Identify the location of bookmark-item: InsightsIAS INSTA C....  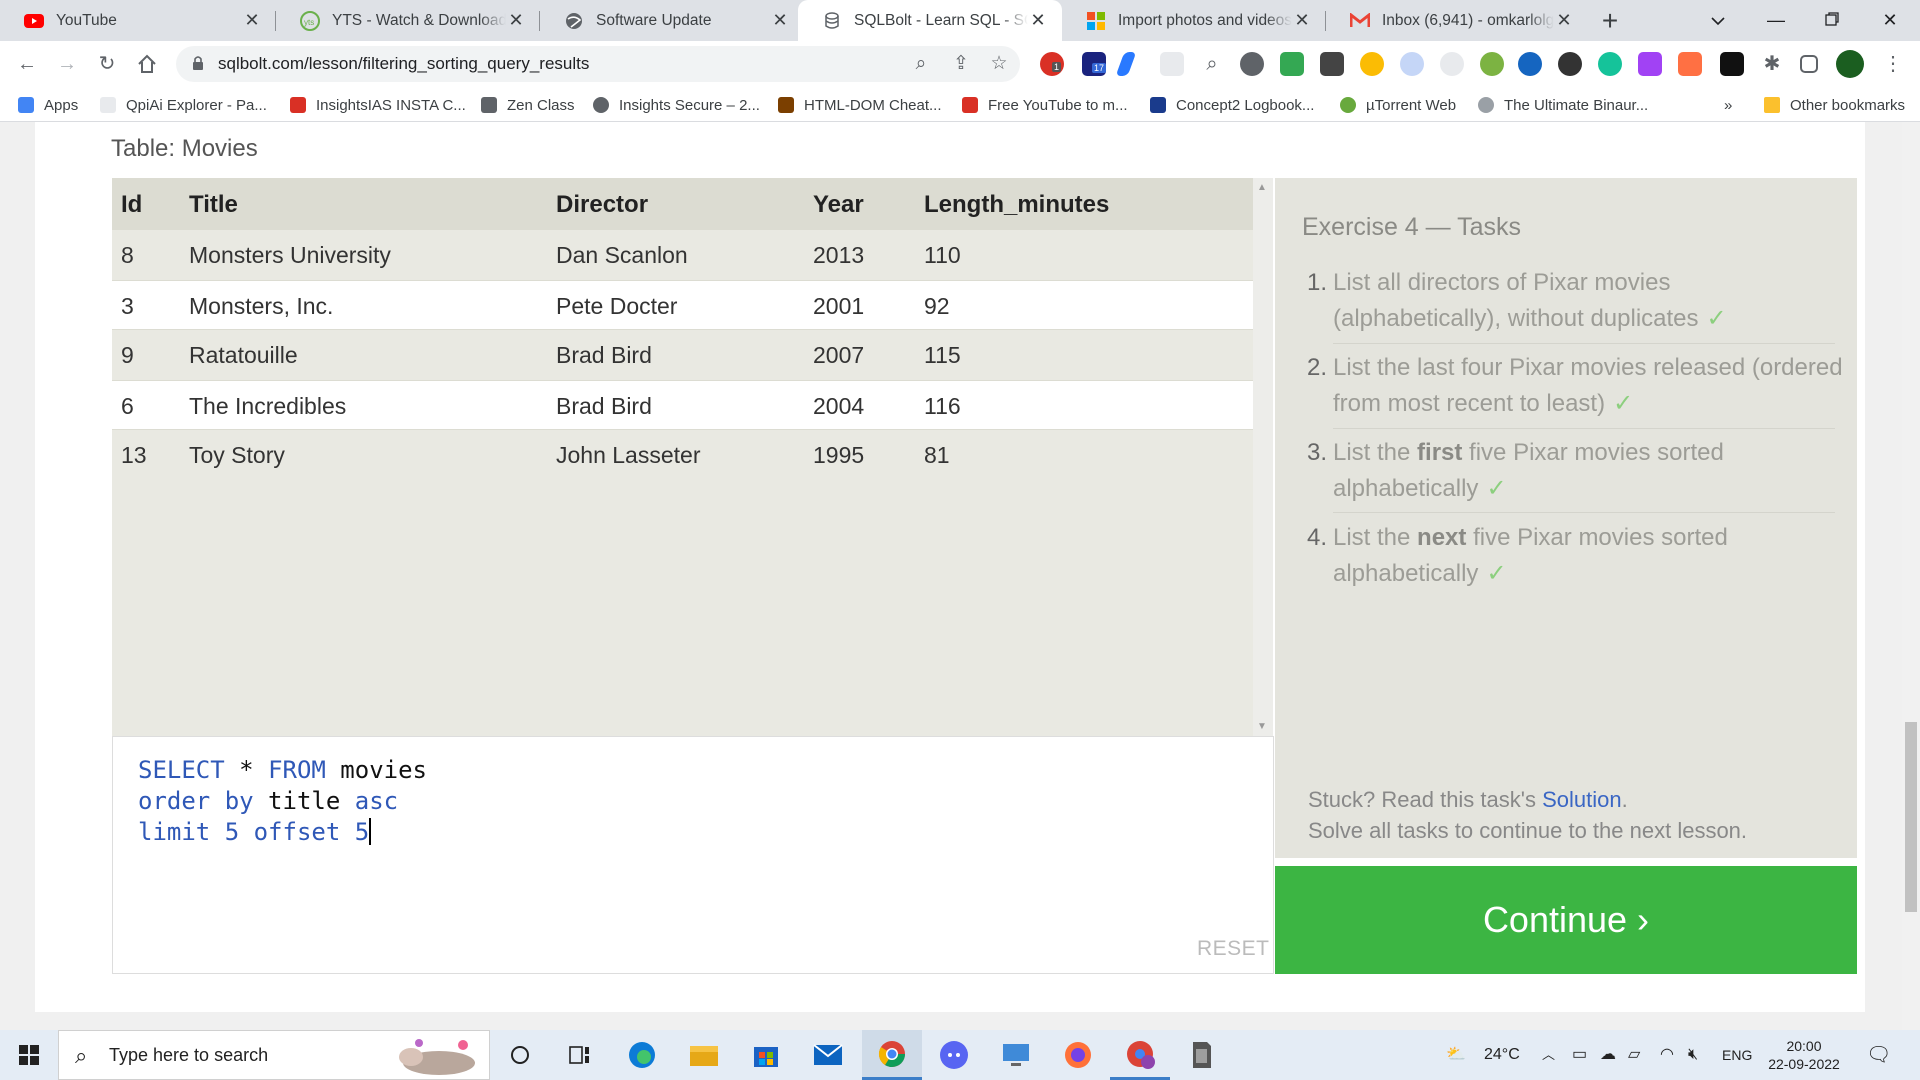
(378, 105).